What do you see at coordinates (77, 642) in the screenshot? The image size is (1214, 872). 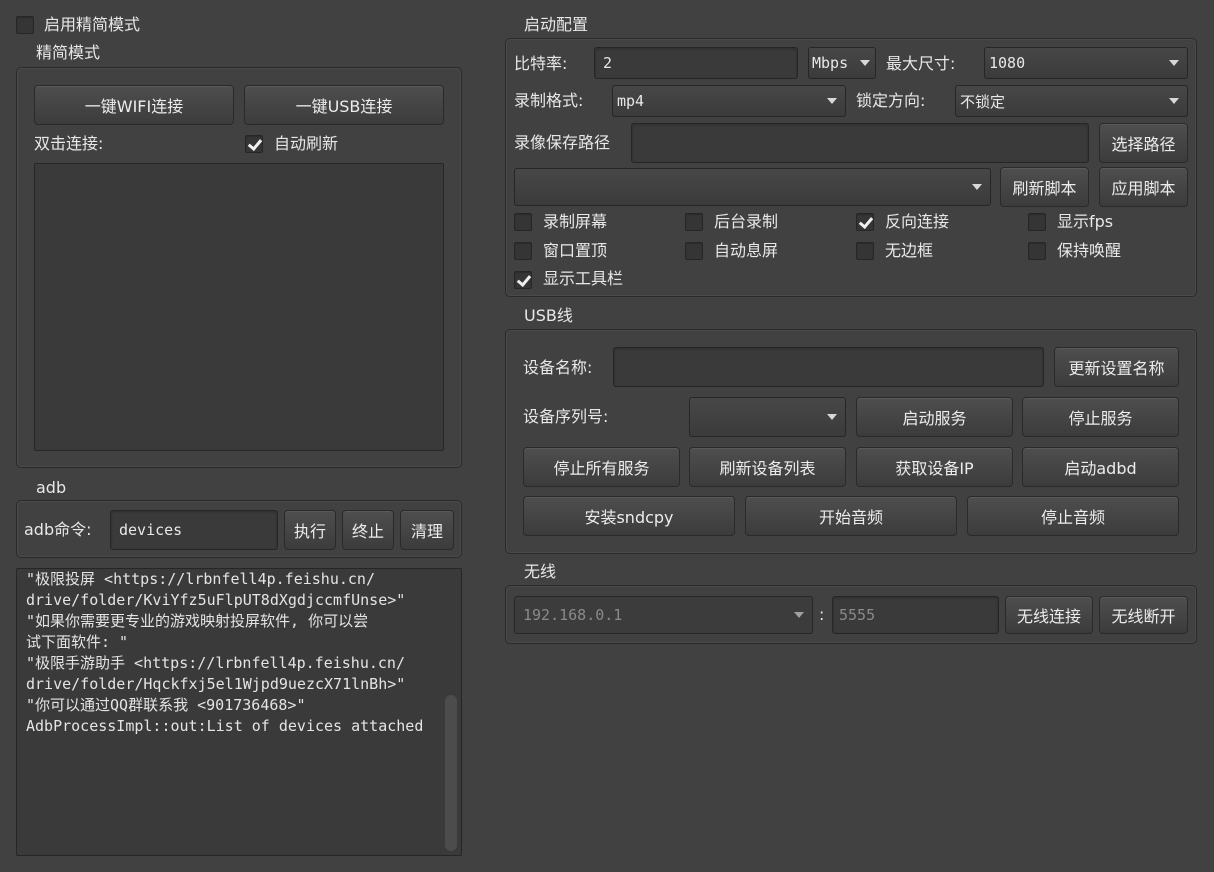 I see `log-line: 试下面软件: "` at bounding box center [77, 642].